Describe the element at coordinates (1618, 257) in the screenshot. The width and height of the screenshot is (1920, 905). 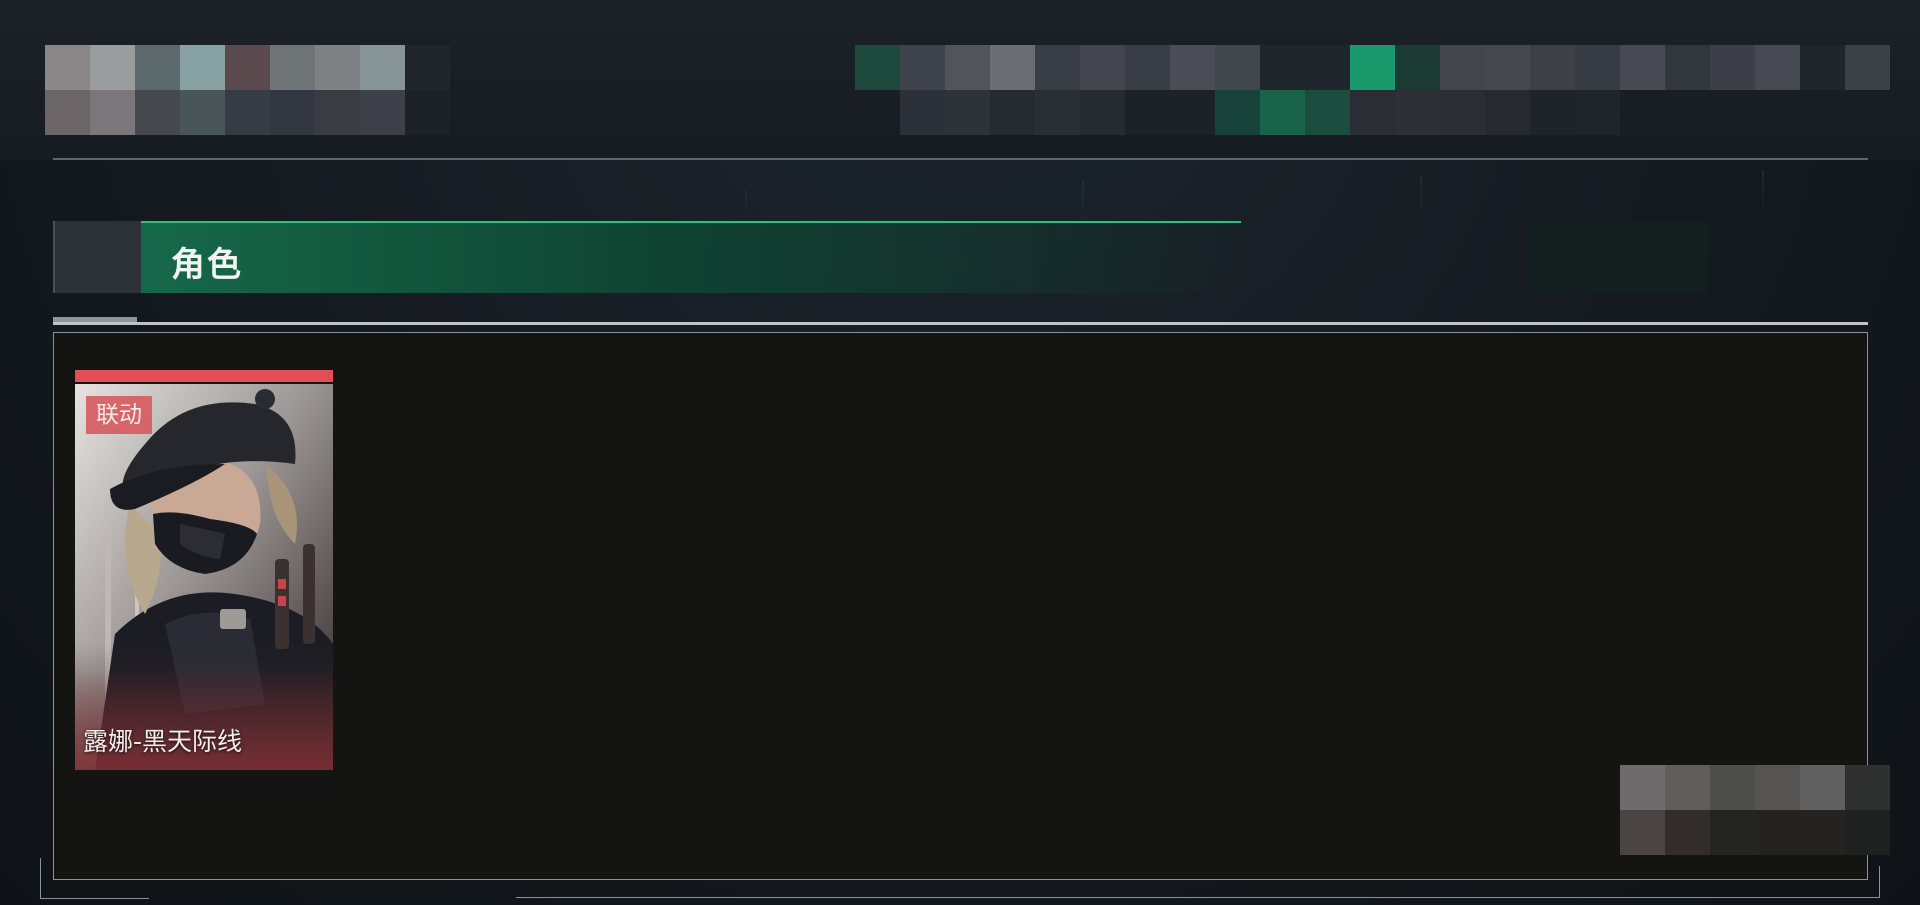
I see `section-header-block` at that location.